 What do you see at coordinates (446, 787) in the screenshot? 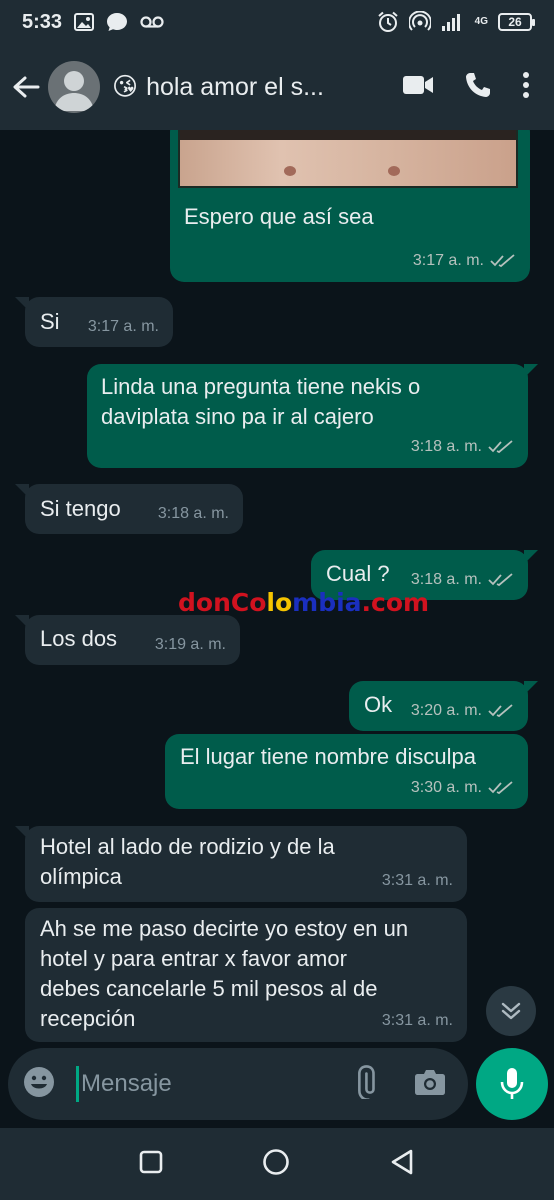
I see `message-time: 3:30 a. m.` at bounding box center [446, 787].